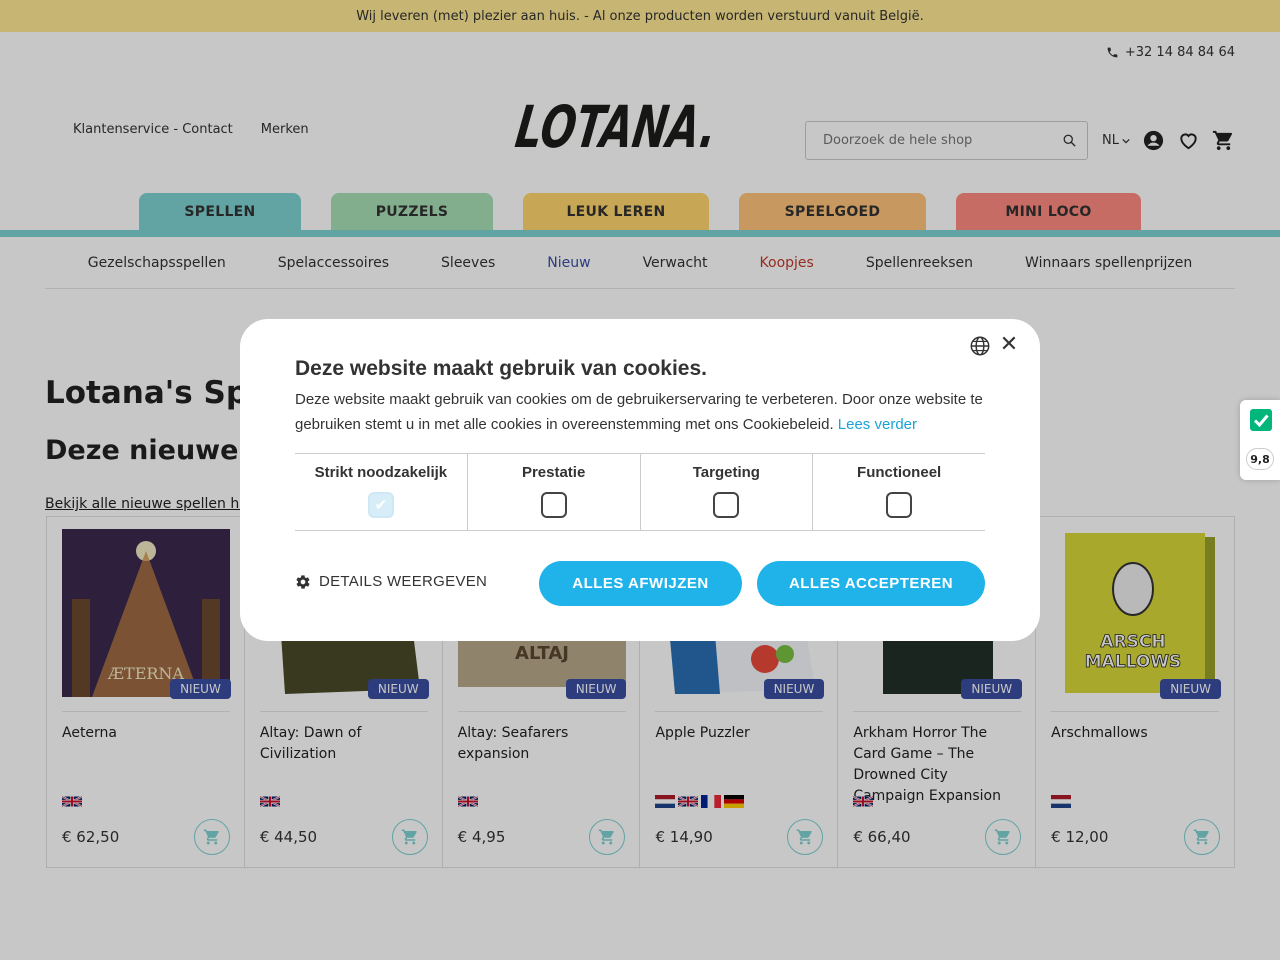  What do you see at coordinates (303, 581) in the screenshot?
I see `gear-icon` at bounding box center [303, 581].